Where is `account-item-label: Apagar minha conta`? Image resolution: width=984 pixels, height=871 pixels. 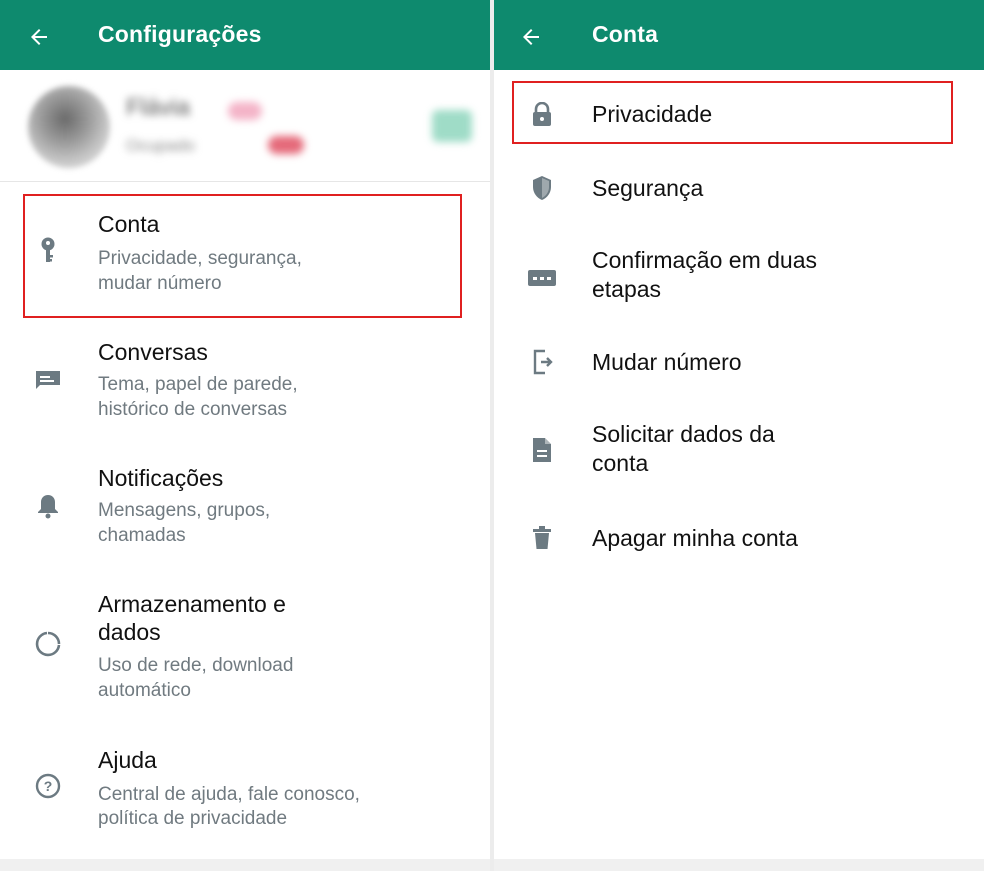
account-item-label: Apagar minha conta is located at coordinates (695, 538).